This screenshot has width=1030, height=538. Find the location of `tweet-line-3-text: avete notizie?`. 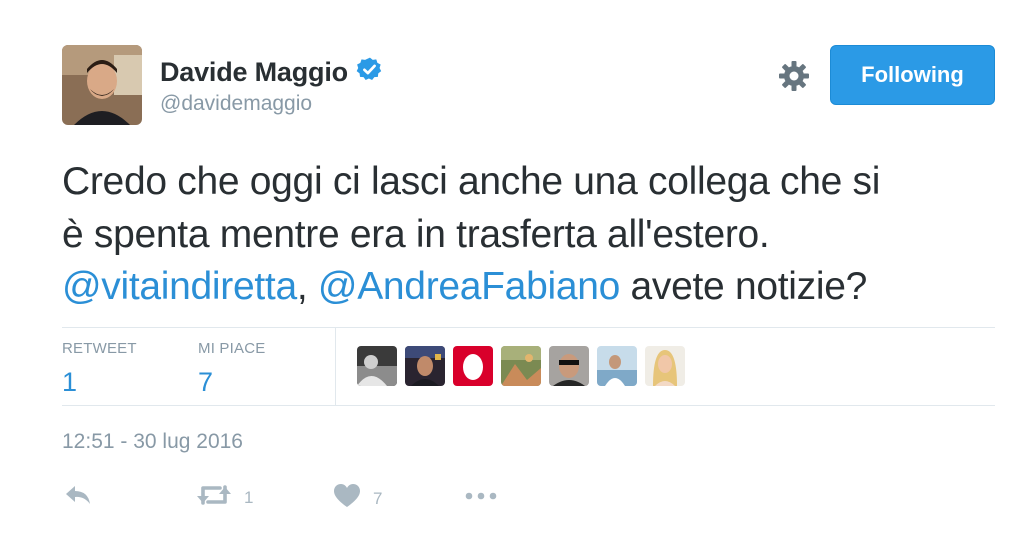

tweet-line-3-text: avete notizie? is located at coordinates (744, 286).